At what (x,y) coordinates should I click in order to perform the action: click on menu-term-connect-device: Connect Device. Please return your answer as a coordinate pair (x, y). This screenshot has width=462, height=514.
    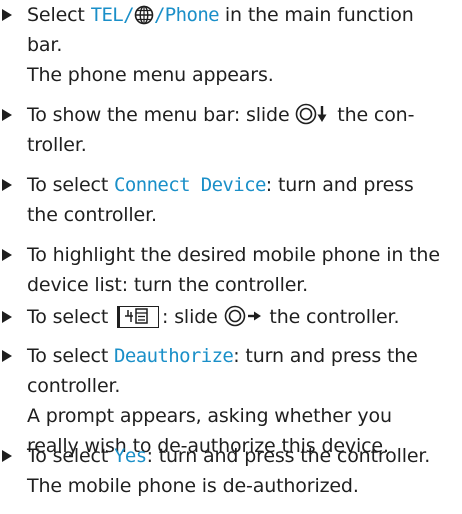
    Looking at the image, I should click on (190, 185).